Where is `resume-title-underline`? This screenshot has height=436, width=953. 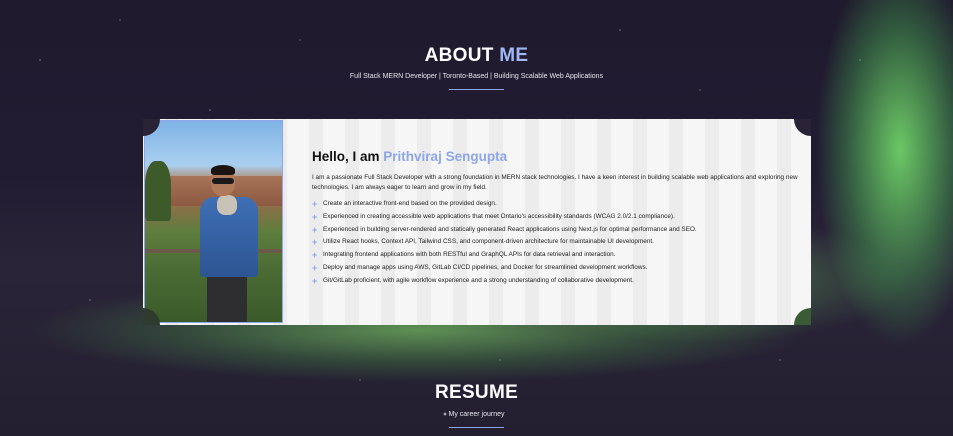 resume-title-underline is located at coordinates (476, 427).